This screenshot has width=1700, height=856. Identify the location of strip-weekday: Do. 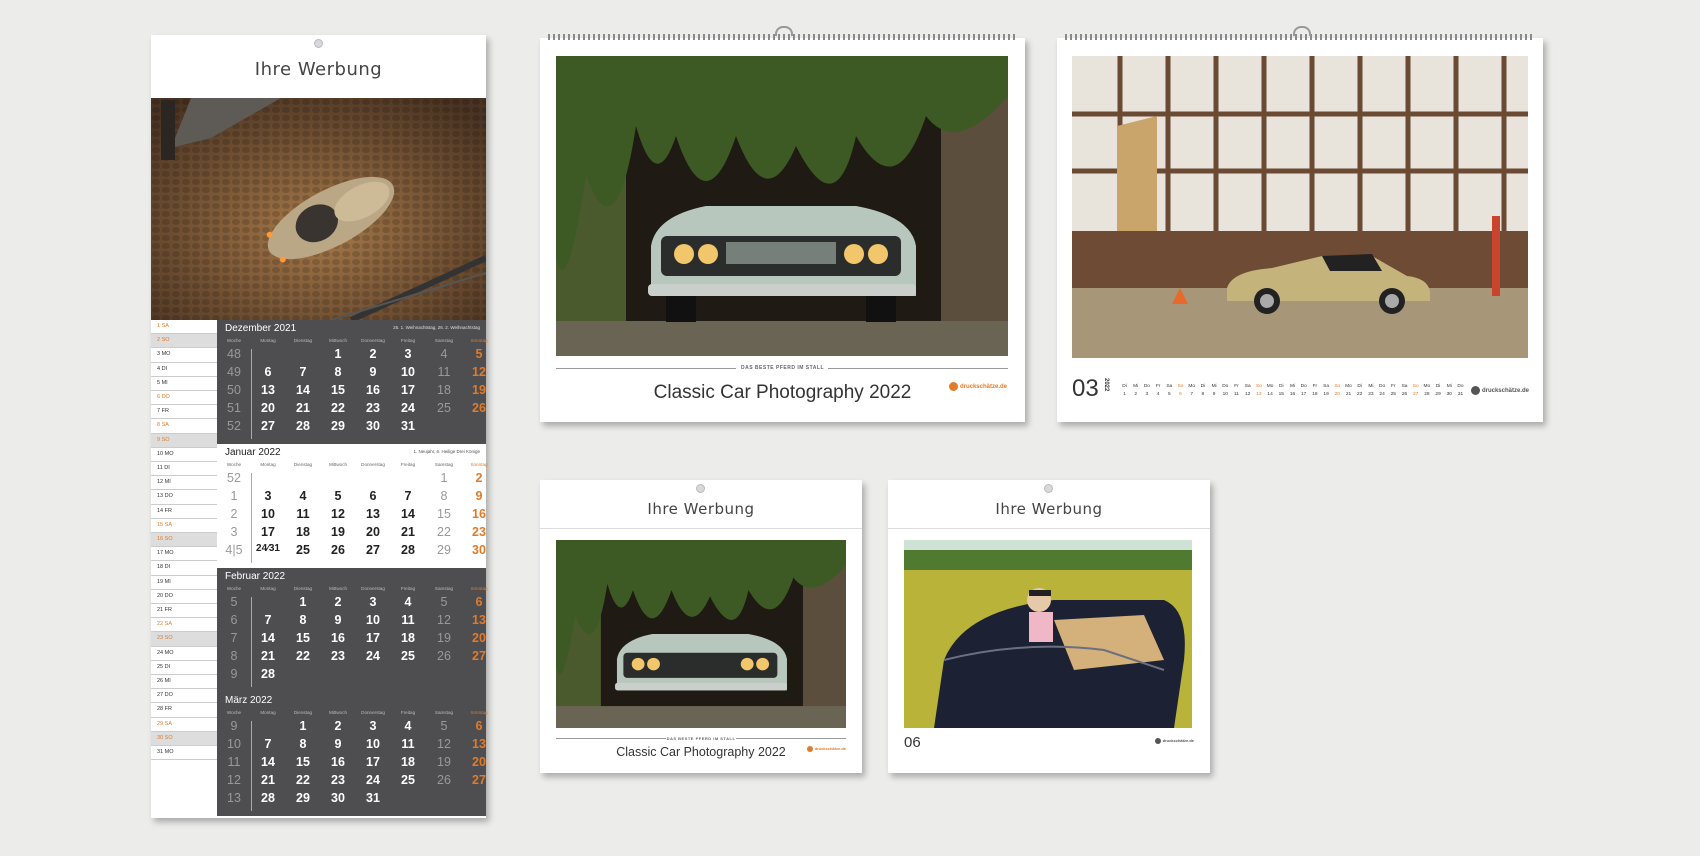
(1382, 386).